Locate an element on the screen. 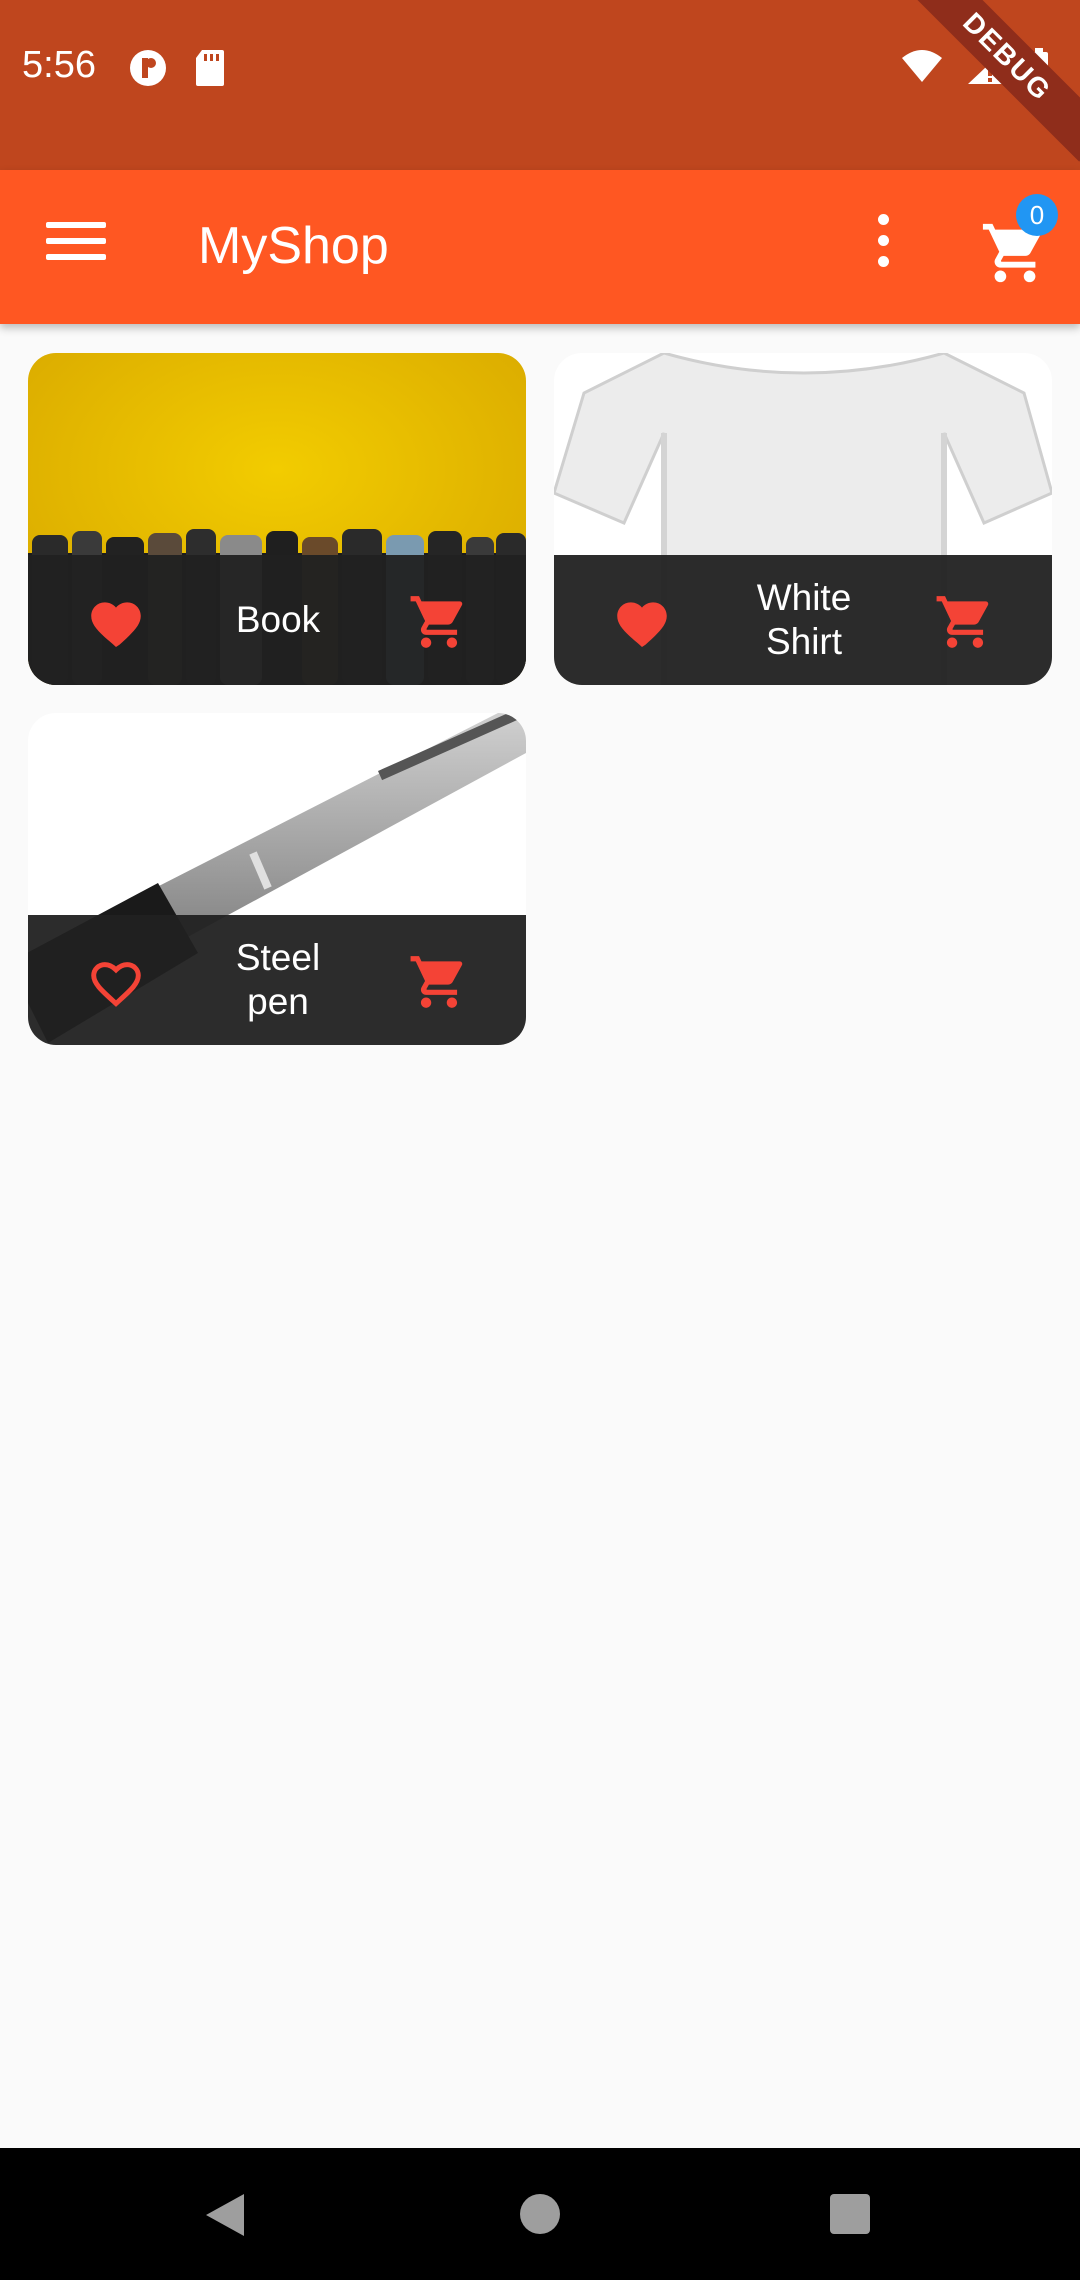 The image size is (1080, 2280). product-tile-book: Book is located at coordinates (277, 519).